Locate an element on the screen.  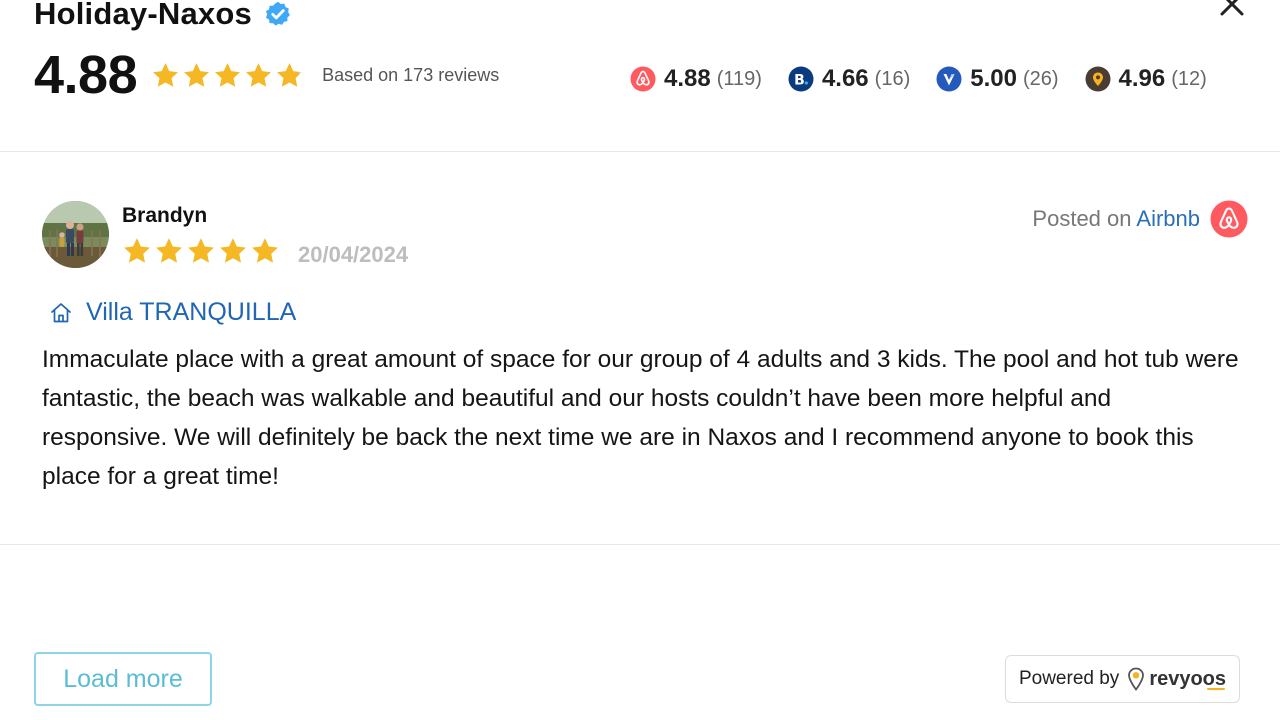
platform-rating: 5.00 is located at coordinates (993, 78).